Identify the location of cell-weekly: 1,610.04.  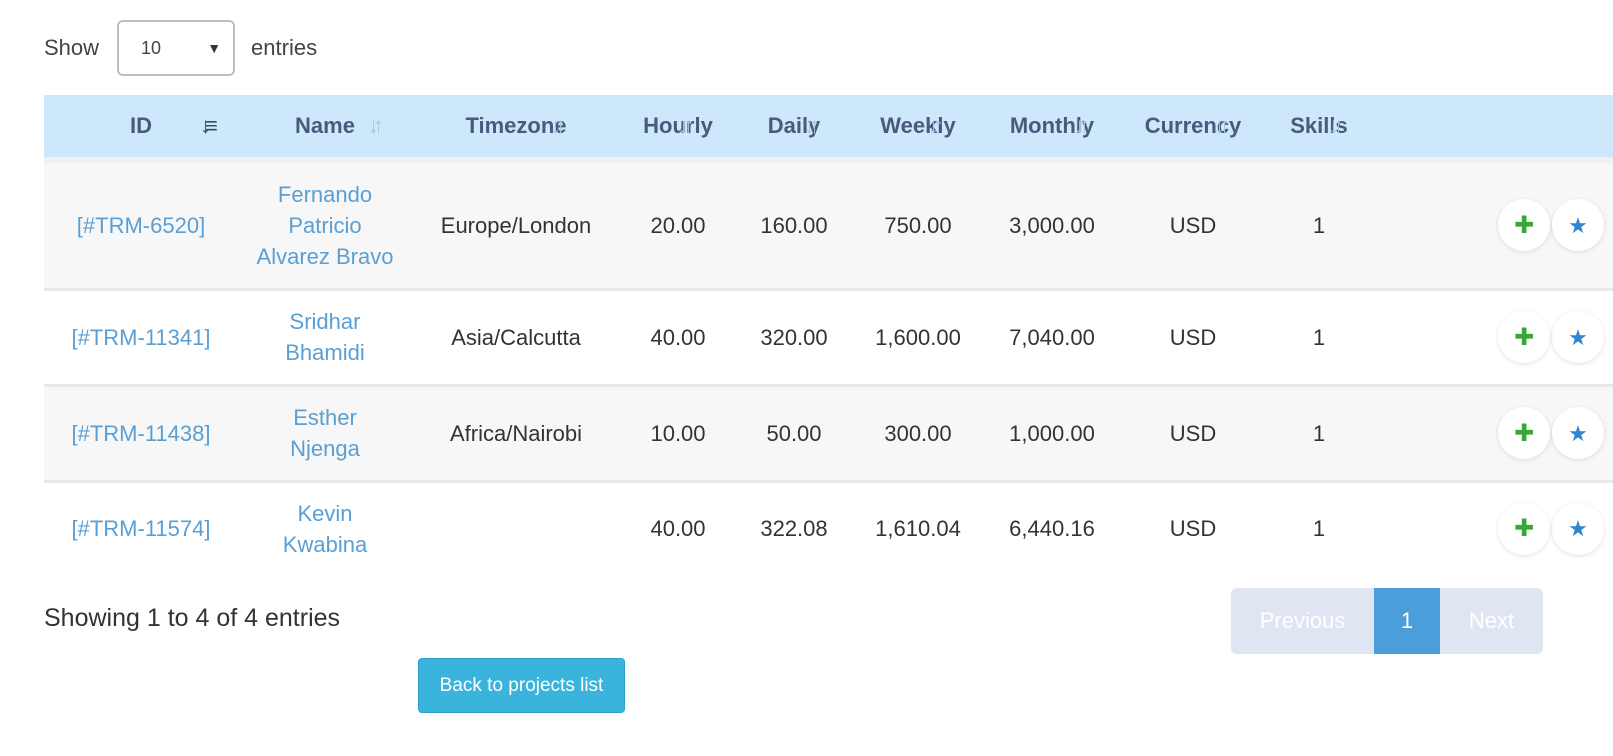
(918, 529).